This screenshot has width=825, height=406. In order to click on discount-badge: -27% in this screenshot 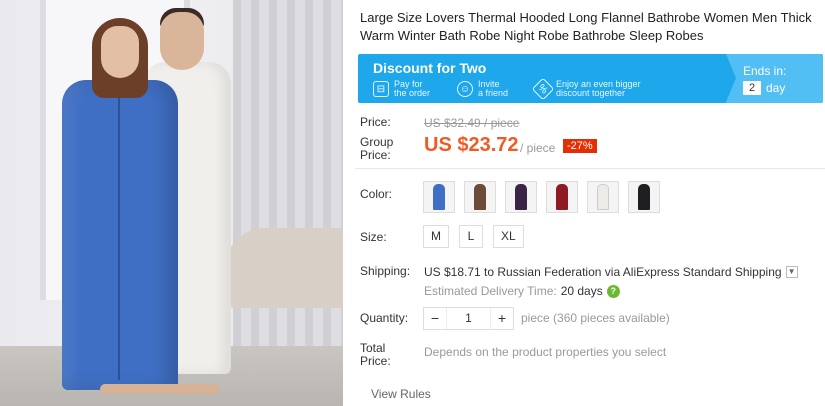, I will do `click(580, 146)`.